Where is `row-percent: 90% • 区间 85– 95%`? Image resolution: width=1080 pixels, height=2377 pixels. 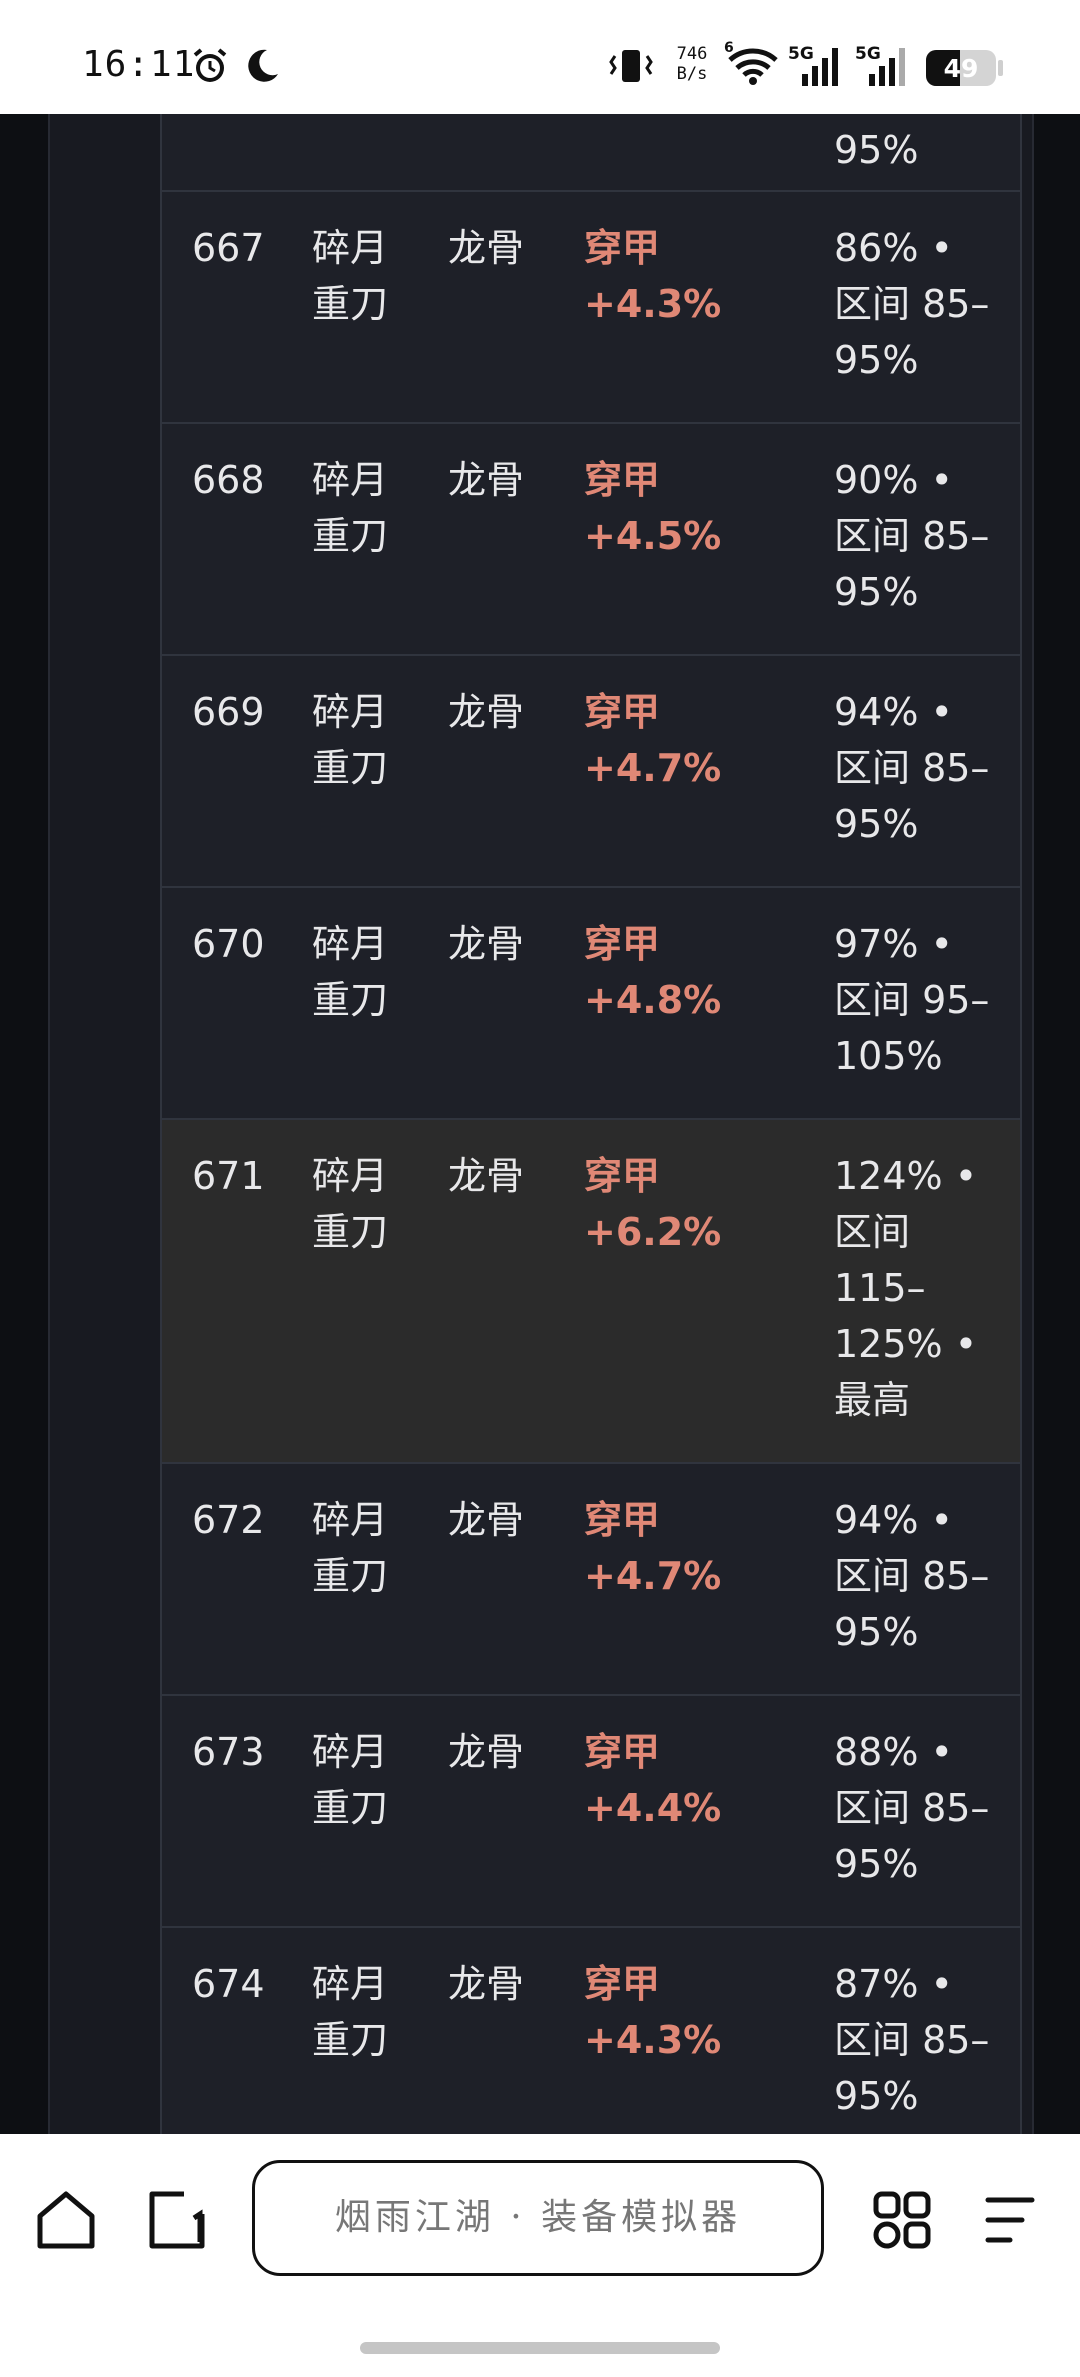 row-percent: 90% • 区间 85– 95% is located at coordinates (912, 536).